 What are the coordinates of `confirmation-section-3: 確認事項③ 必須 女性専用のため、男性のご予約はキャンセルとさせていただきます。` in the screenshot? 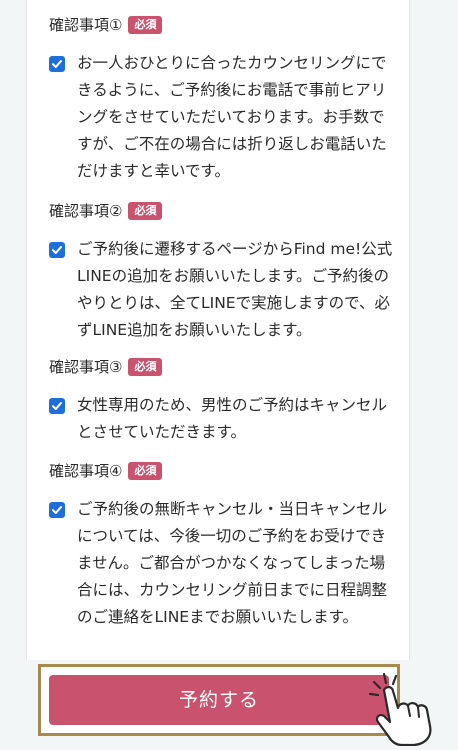 It's located at (224, 401).